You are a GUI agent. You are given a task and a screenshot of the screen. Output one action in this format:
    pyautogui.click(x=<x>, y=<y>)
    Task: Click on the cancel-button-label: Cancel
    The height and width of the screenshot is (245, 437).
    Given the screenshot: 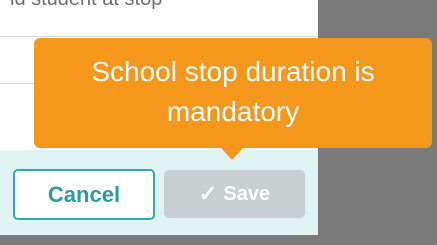 What is the action you would take?
    pyautogui.click(x=84, y=194)
    